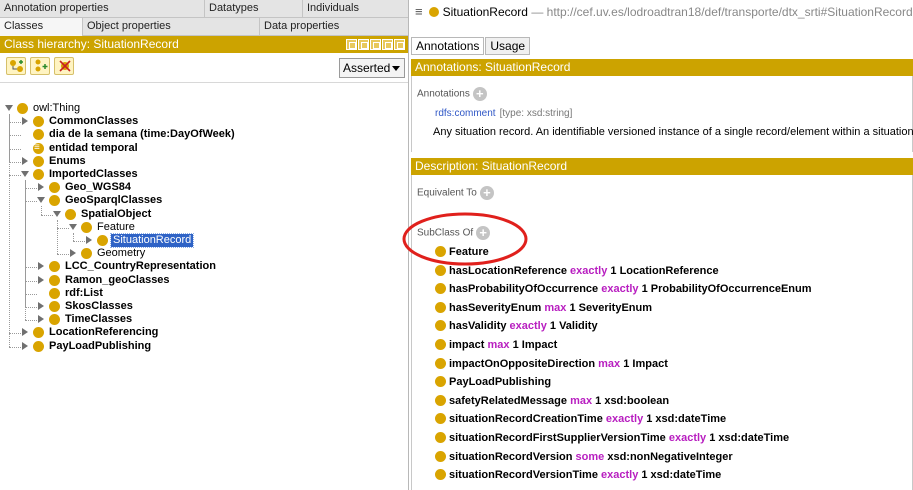  I want to click on add-sibling-icon, so click(40, 66).